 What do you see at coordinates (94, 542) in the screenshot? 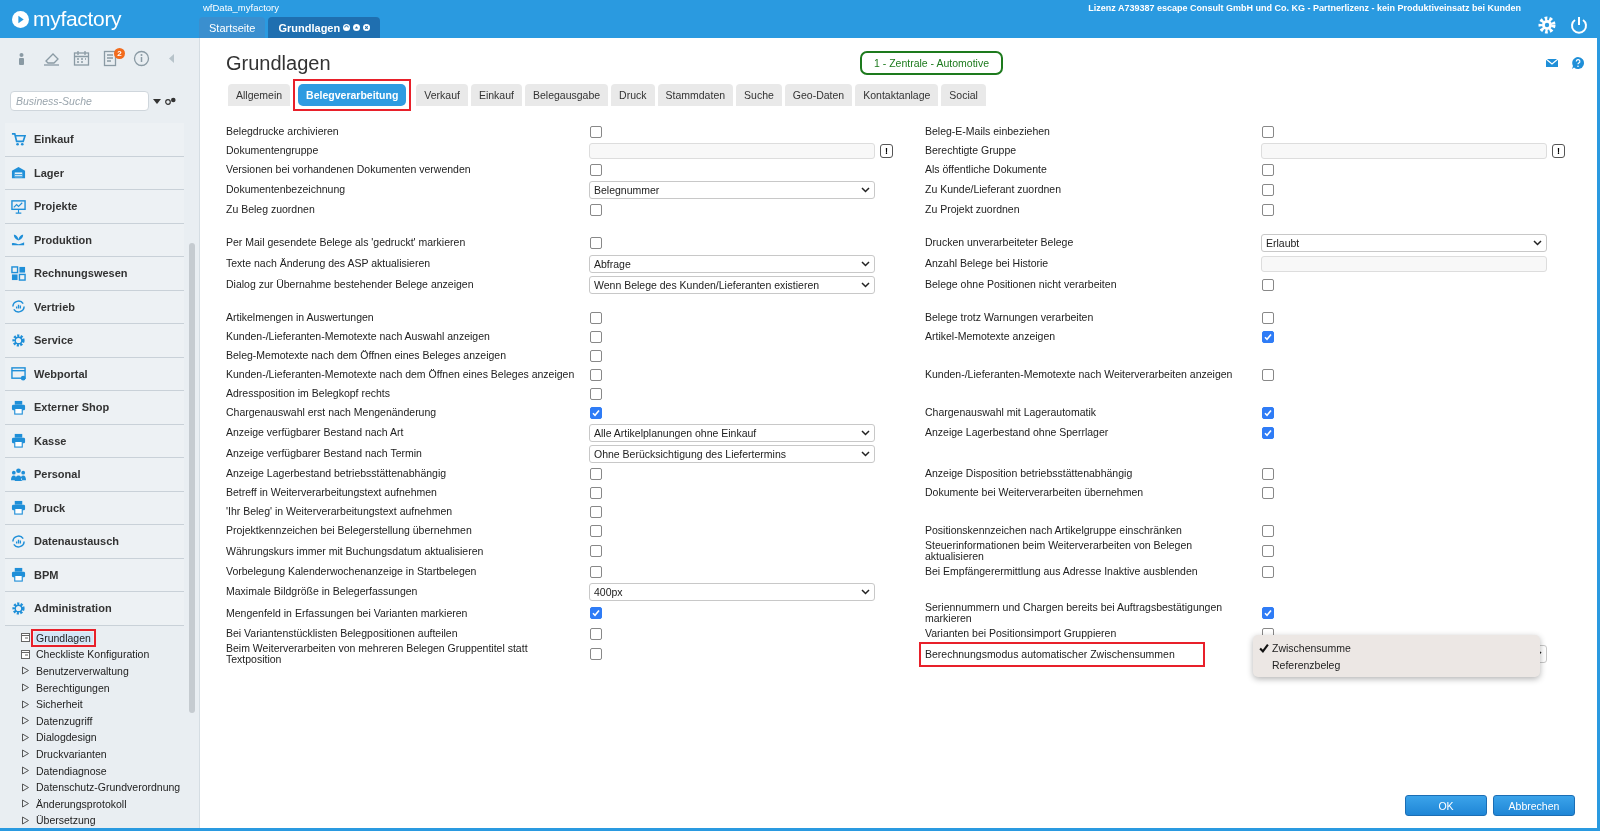
I see `sidebar-item: Datenaustausch` at bounding box center [94, 542].